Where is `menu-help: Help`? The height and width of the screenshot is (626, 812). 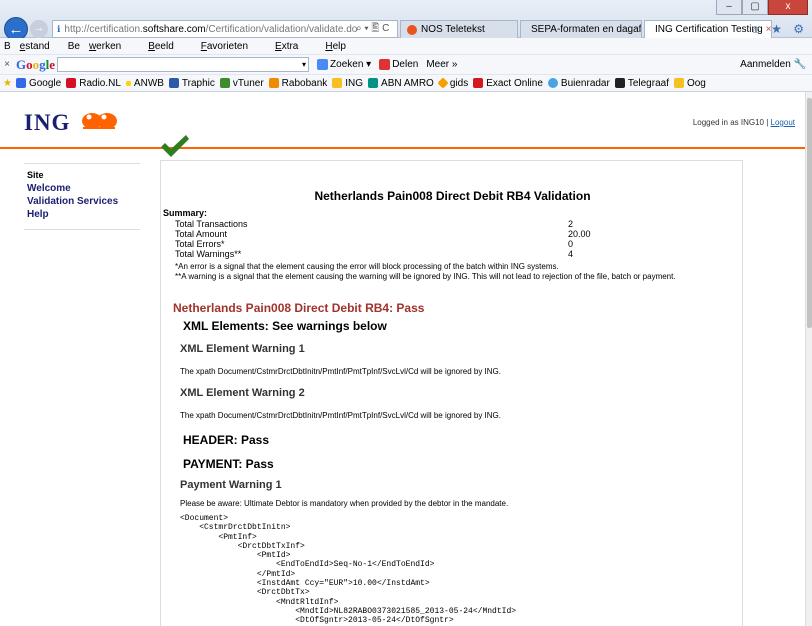
menu-help: Help is located at coordinates (335, 46).